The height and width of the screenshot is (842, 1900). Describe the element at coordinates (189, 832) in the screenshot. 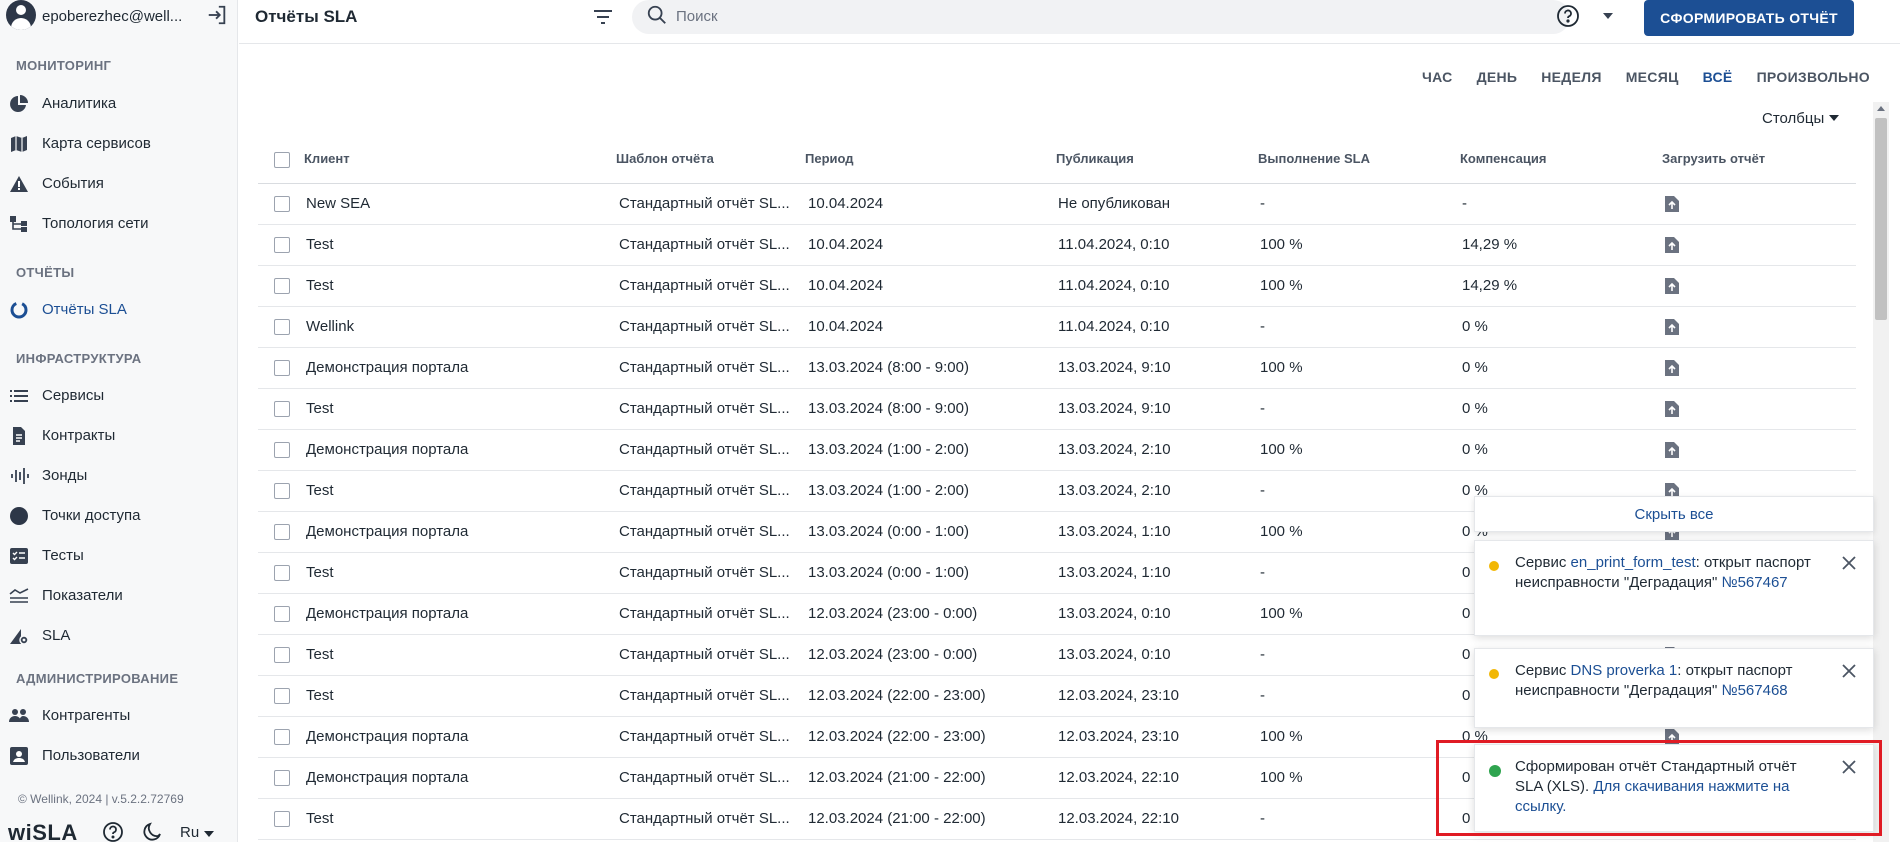

I see `language-select: Ru` at that location.